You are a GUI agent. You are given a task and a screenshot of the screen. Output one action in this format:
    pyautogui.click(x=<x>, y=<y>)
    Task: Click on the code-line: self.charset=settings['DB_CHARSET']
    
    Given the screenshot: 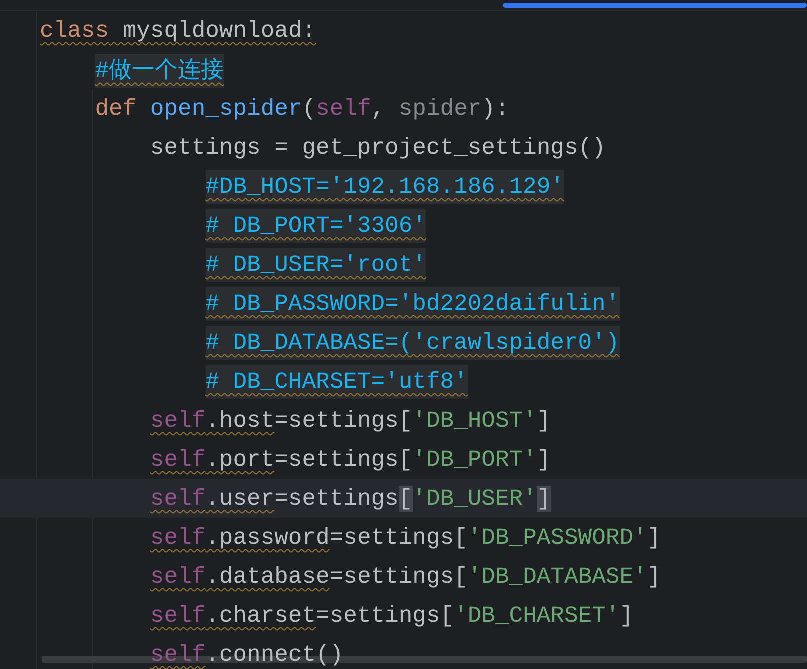 What is the action you would take?
    pyautogui.click(x=392, y=615)
    